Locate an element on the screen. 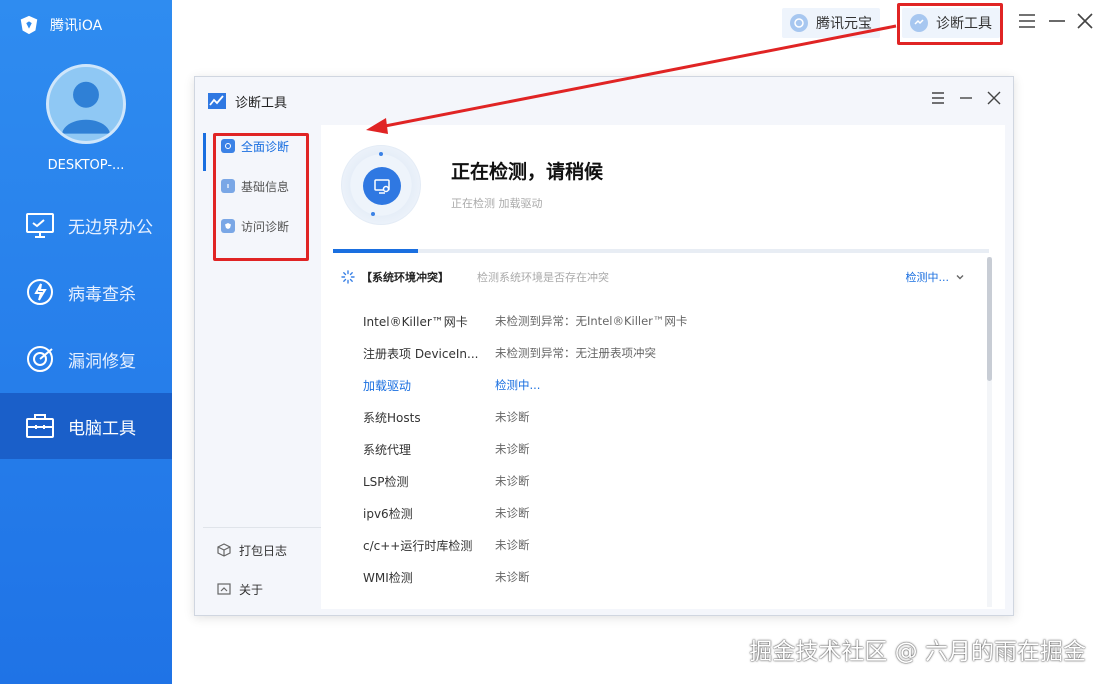  check-result: 未检测到异常：无注册表项冲突 is located at coordinates (575, 353).